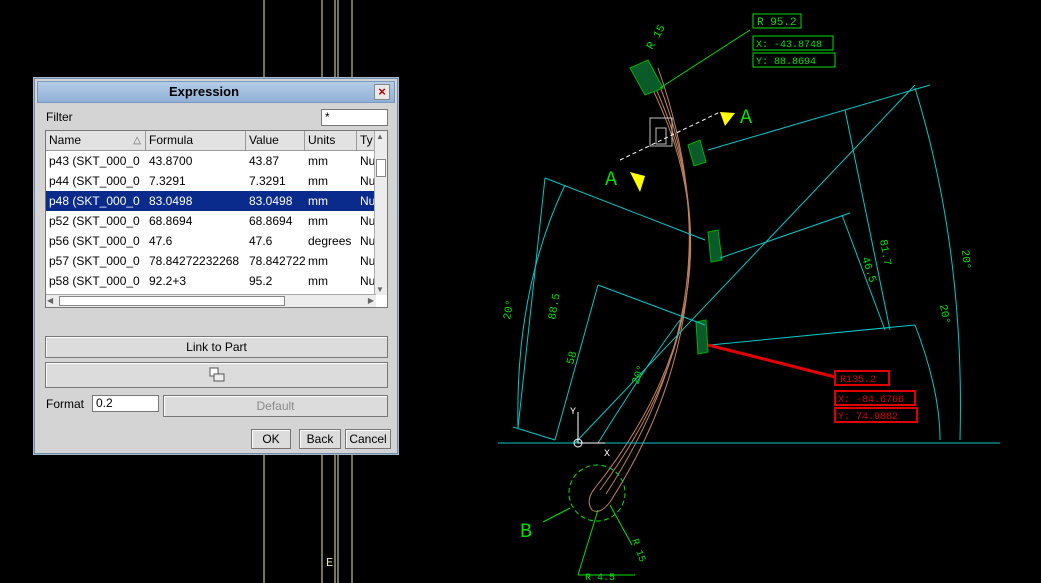 This screenshot has height=583, width=1041. I want to click on origin-axes, so click(589, 430).